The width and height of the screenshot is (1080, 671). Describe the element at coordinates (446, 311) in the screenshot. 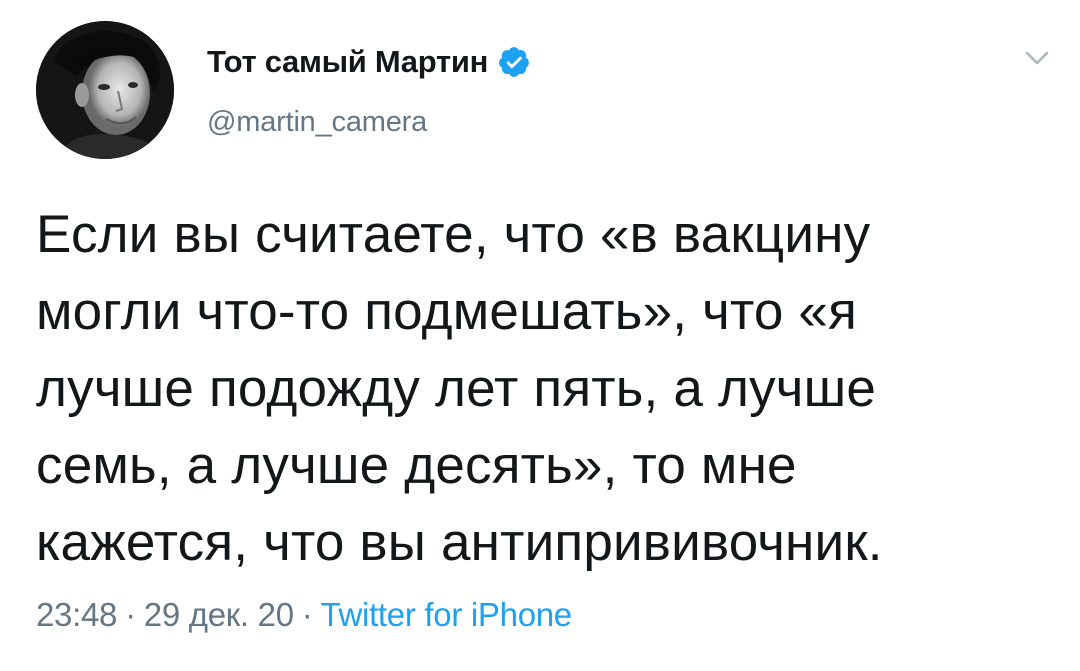

I see `tweet-text-line: могли что-то подмешать», что «я` at that location.